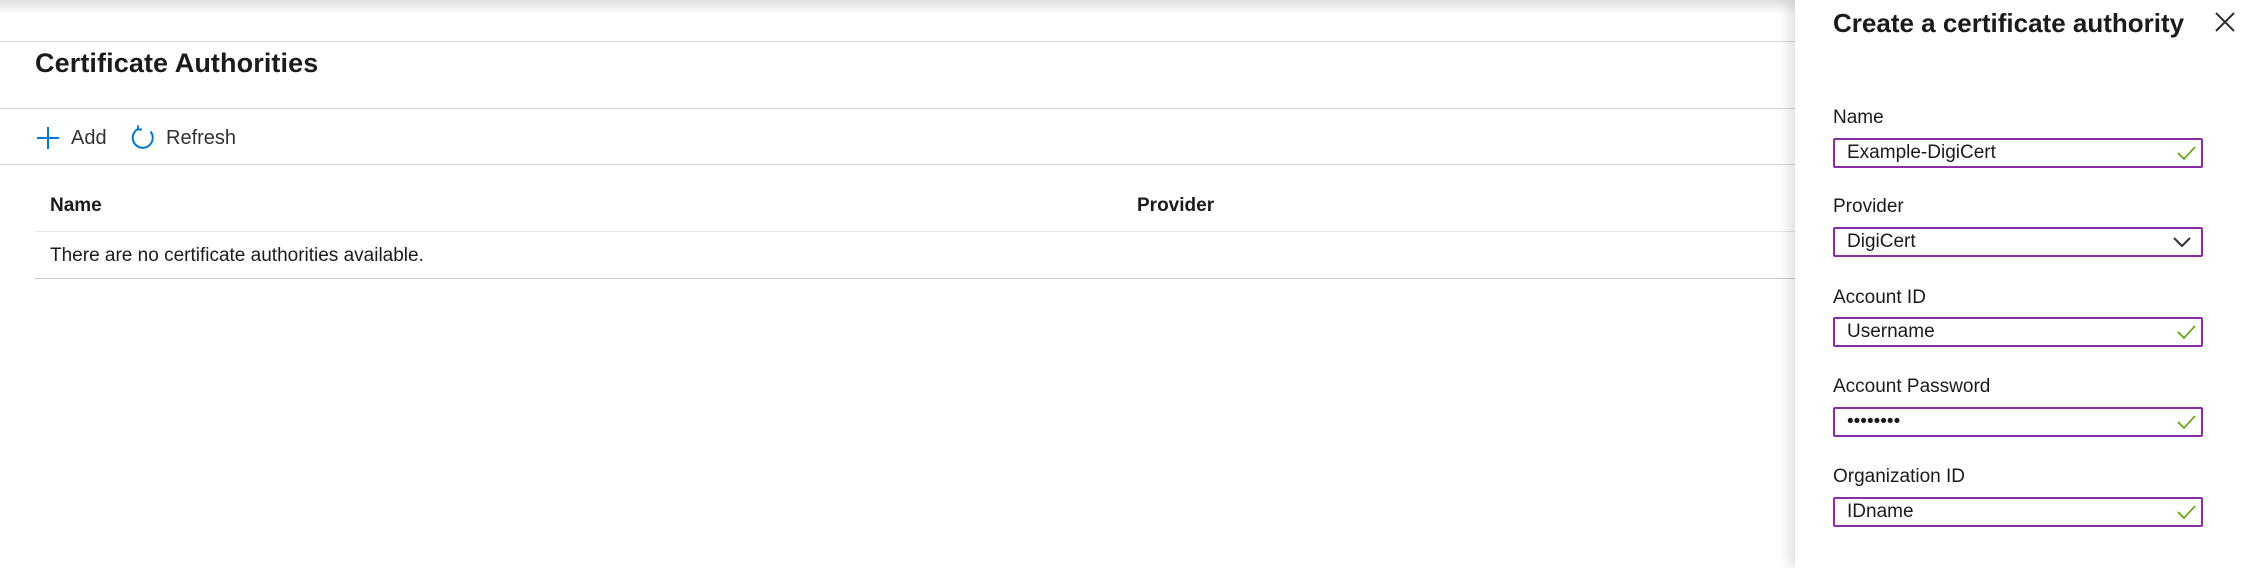  Describe the element at coordinates (915, 231) in the screenshot. I see `header-divider` at that location.